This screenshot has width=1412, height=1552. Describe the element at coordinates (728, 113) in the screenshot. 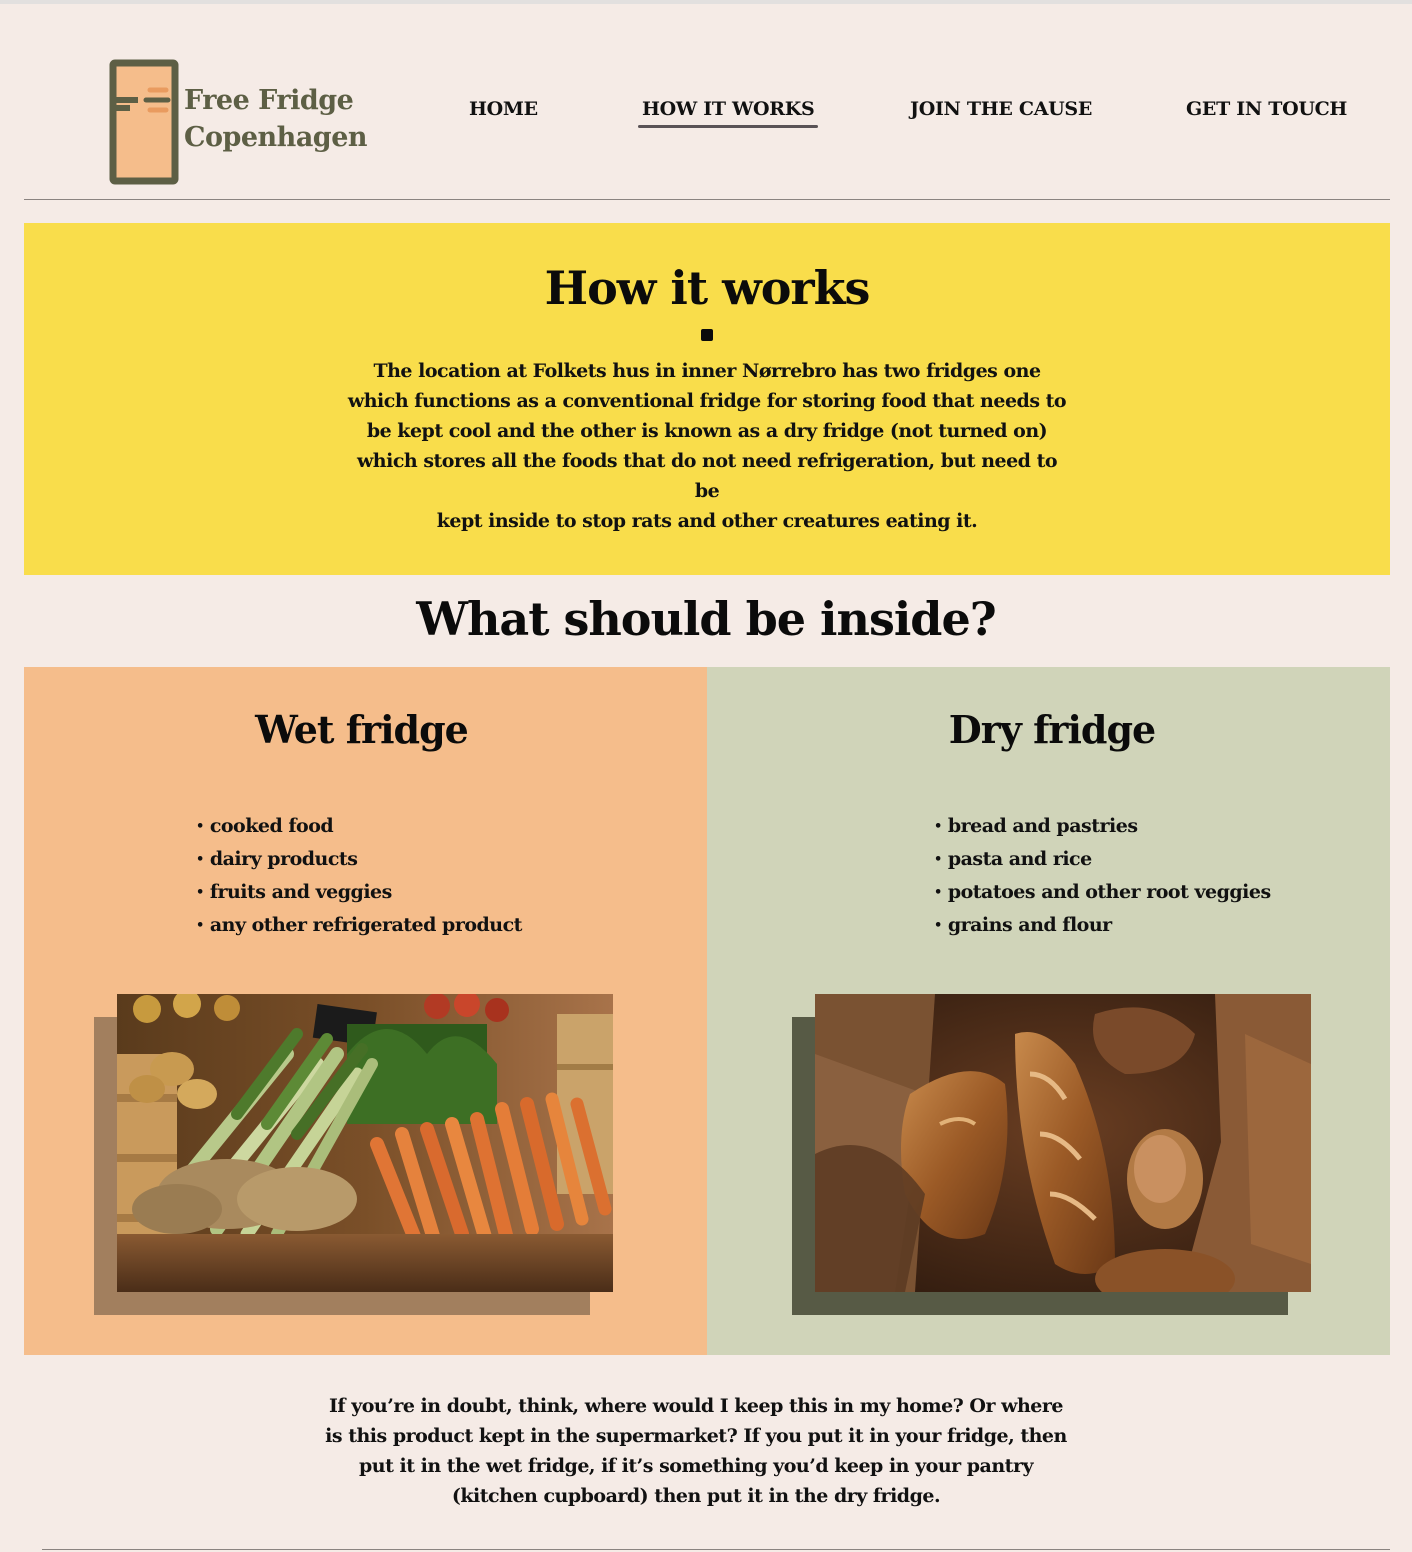

I see `nav-how-it-works: HOW IT WORKS` at that location.